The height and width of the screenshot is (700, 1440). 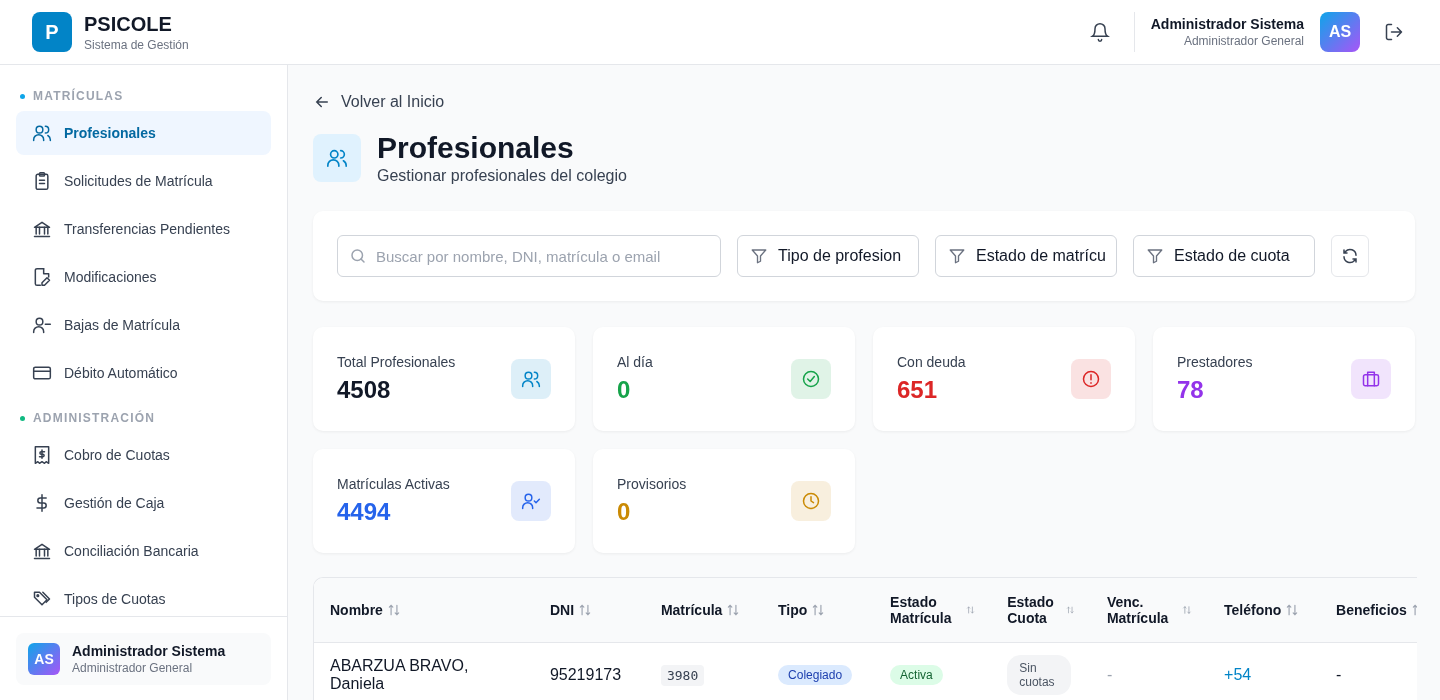 I want to click on page-title: Profesionales, so click(x=476, y=148).